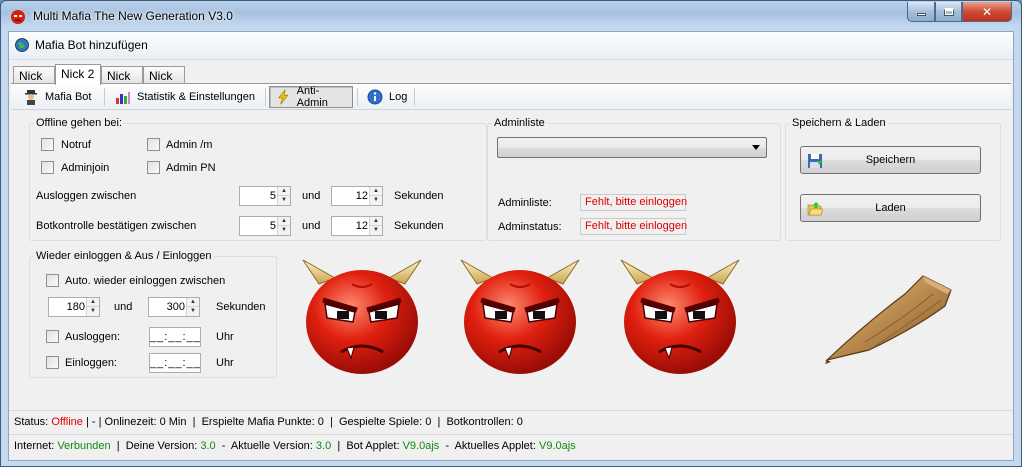 This screenshot has width=1022, height=467. I want to click on close-icon: ✕, so click(987, 11).